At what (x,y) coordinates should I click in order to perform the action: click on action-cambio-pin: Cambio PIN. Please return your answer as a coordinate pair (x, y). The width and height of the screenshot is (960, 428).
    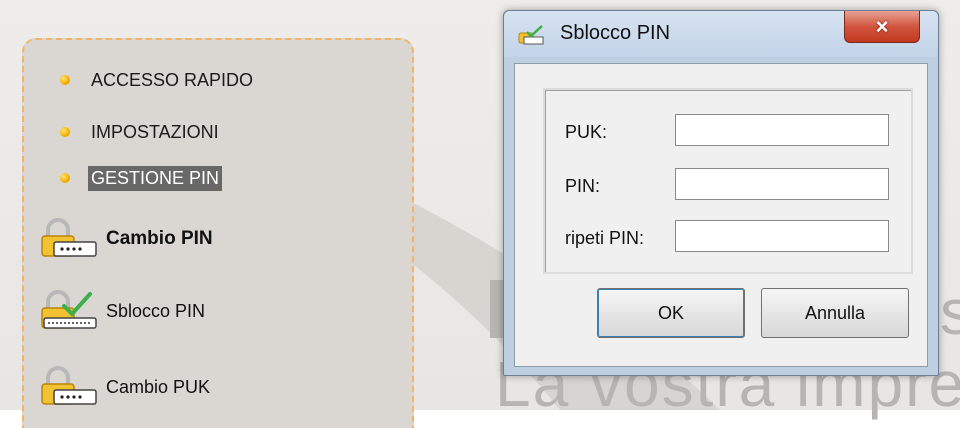
    Looking at the image, I should click on (126, 239).